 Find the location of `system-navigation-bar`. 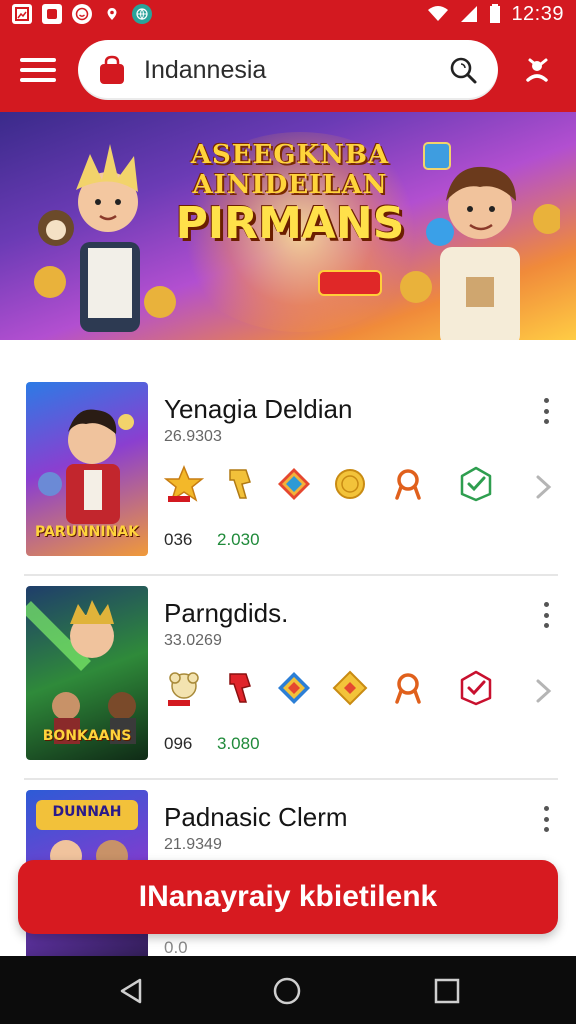

system-navigation-bar is located at coordinates (288, 990).